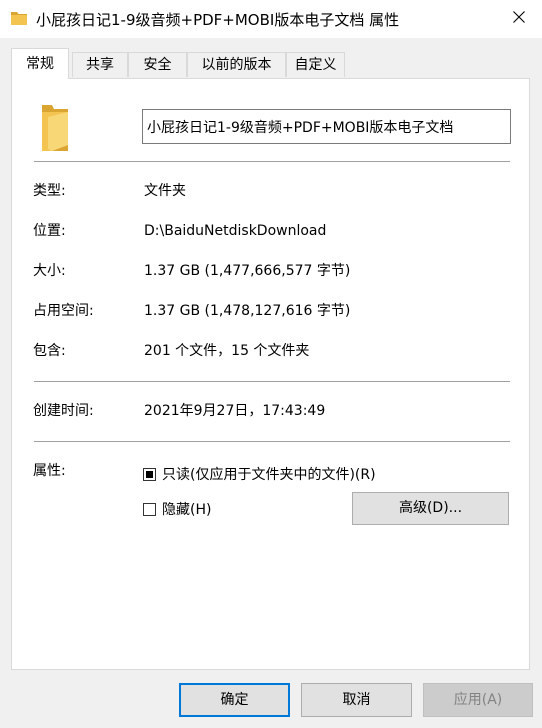  I want to click on created-label: 创建时间:, so click(63, 411).